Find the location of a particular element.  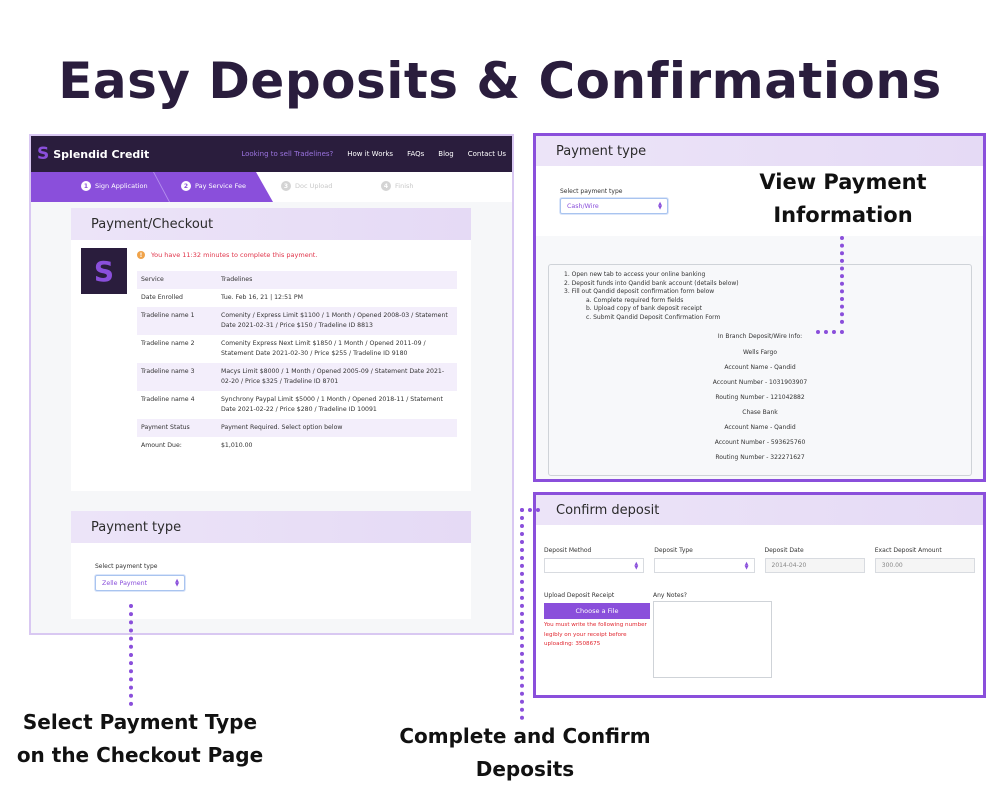

step-pay-service-fee: 2 Pay Service Fee is located at coordinates (213, 186).